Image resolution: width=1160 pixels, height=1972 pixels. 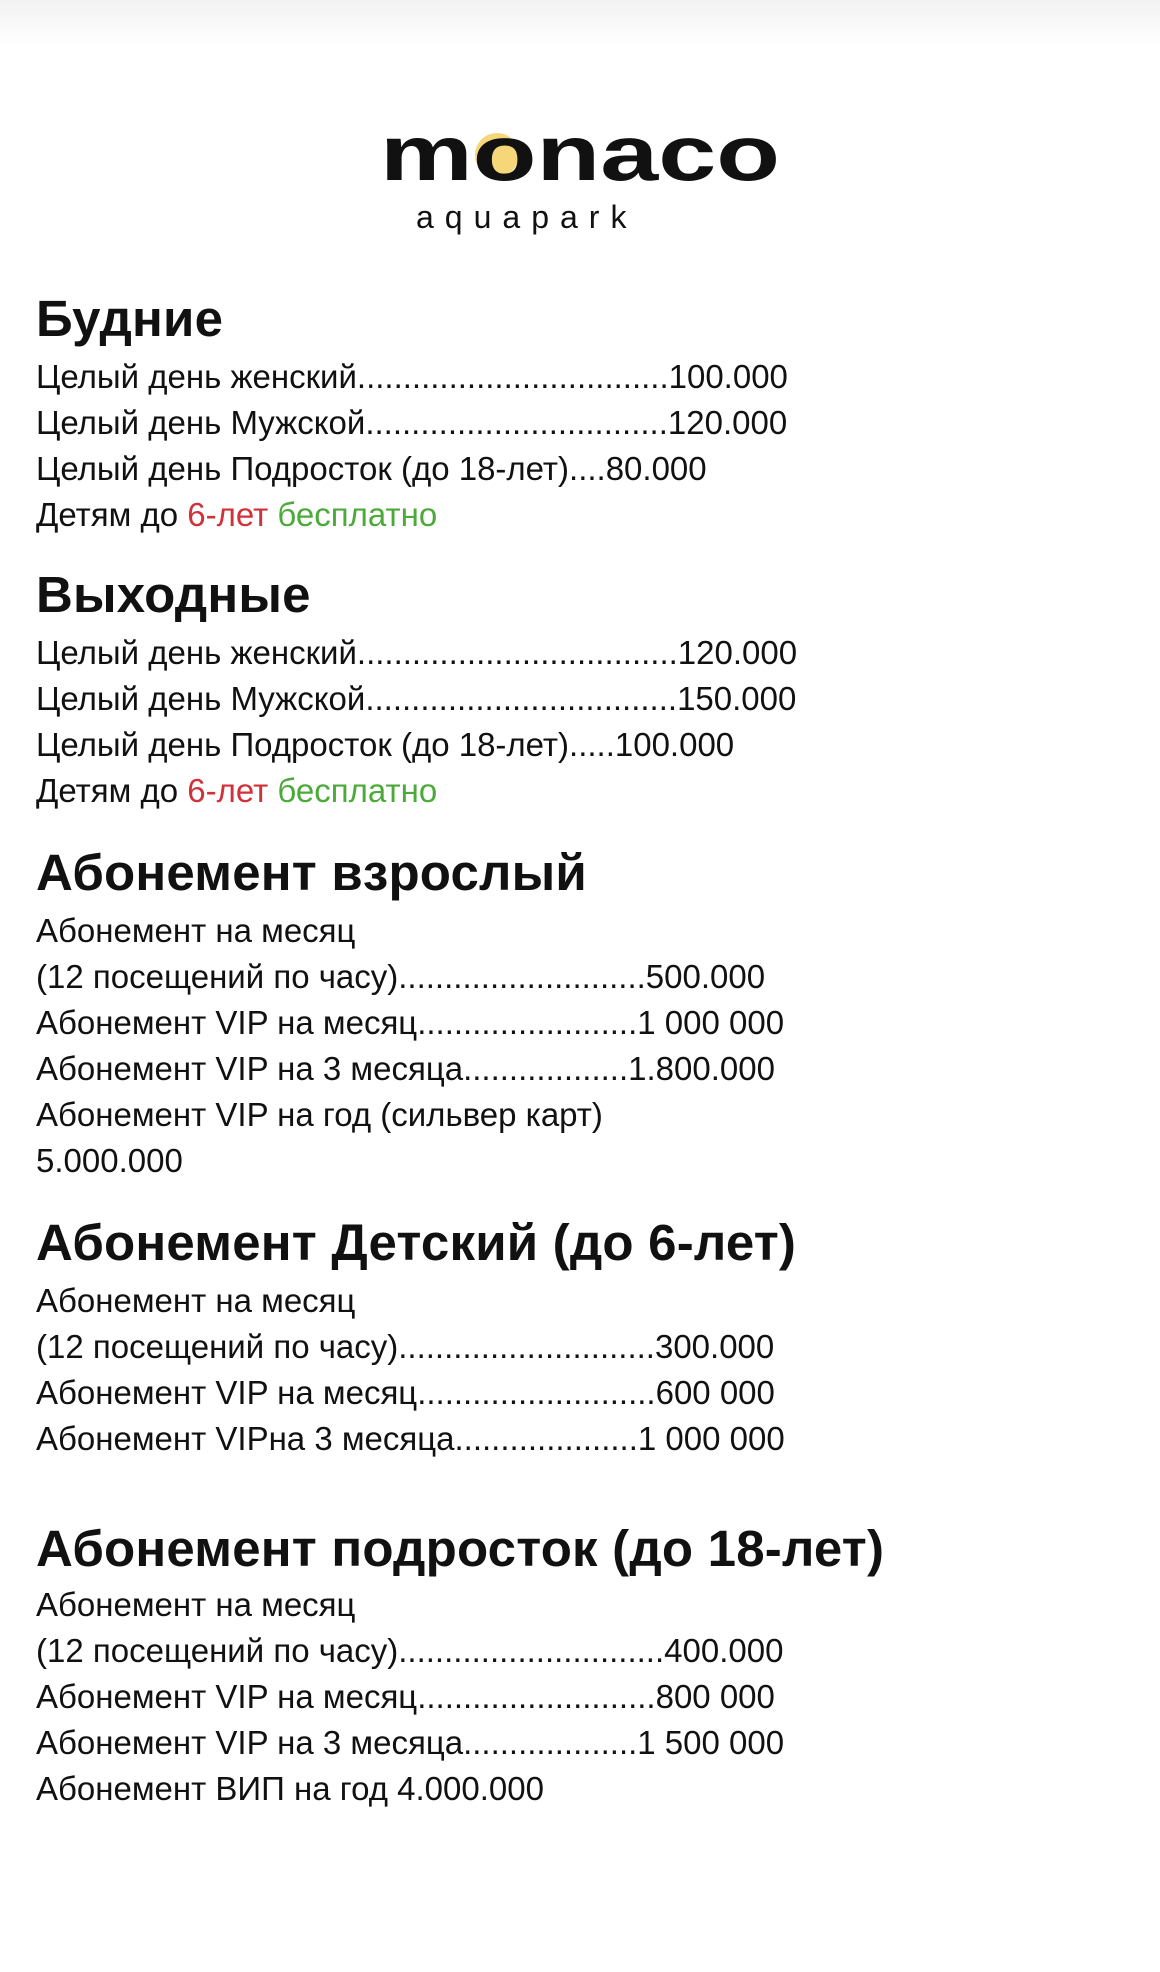 What do you see at coordinates (173, 594) in the screenshot?
I see `section-title: Выходные` at bounding box center [173, 594].